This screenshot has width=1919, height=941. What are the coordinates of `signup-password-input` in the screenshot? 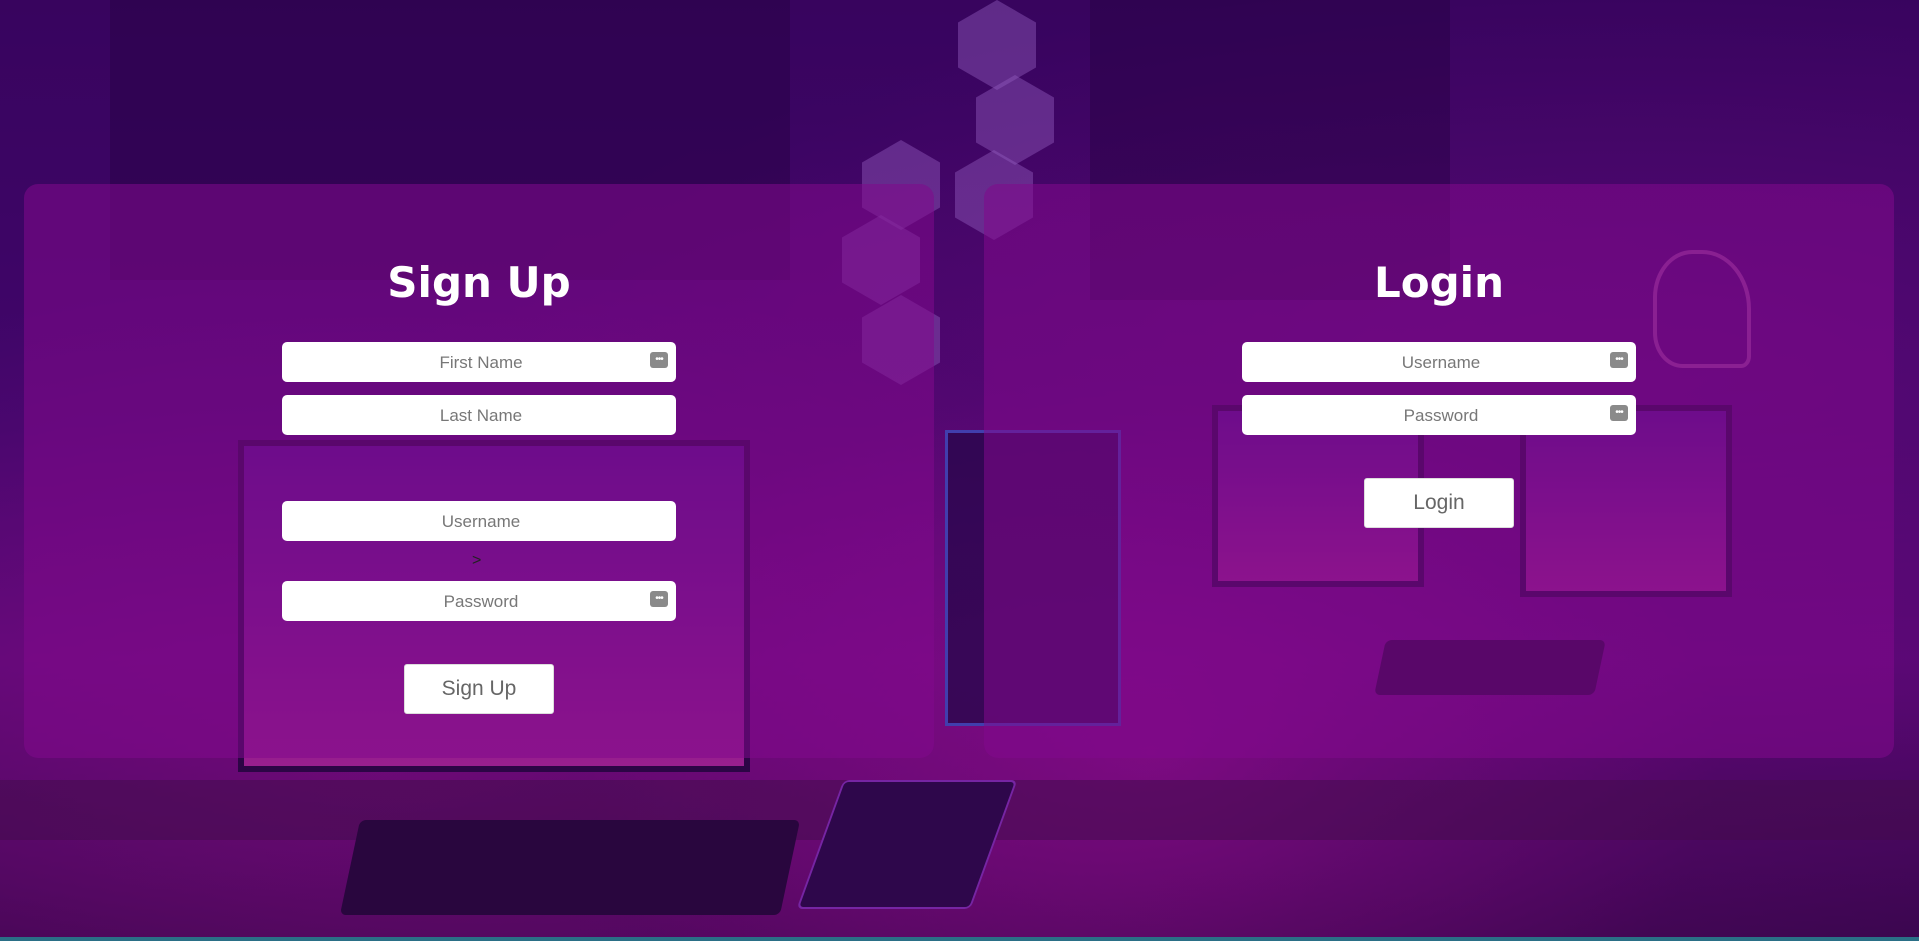 It's located at (481, 602).